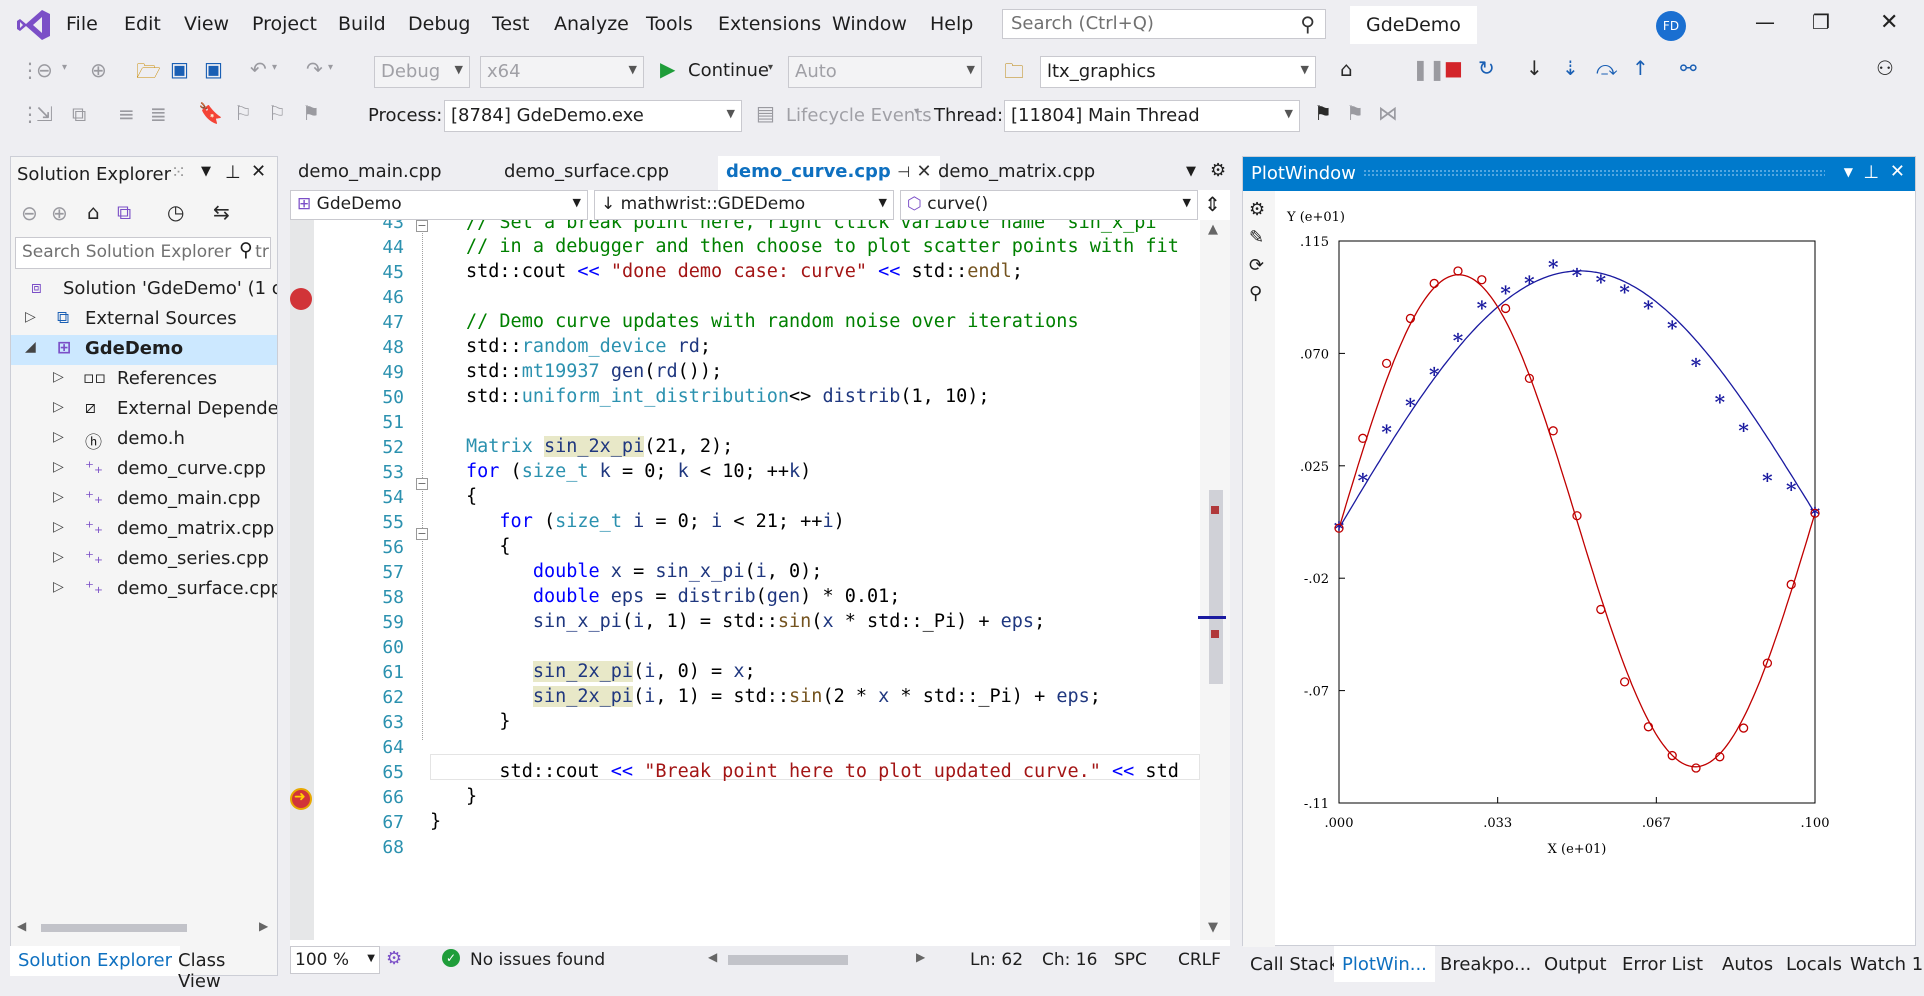  What do you see at coordinates (335, 960) in the screenshot?
I see `zoom-select: 100 % ▼` at bounding box center [335, 960].